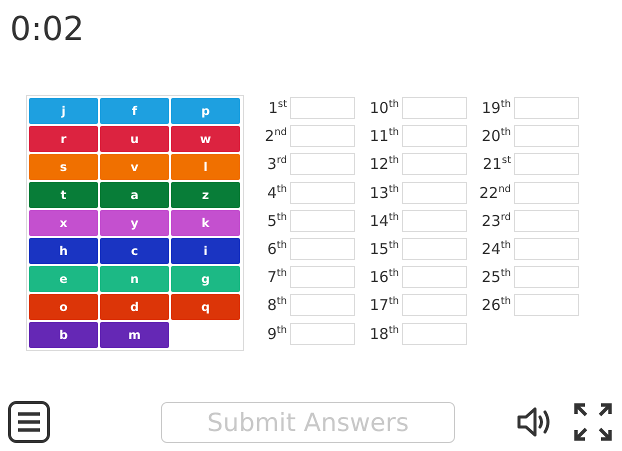 The image size is (622, 451). What do you see at coordinates (134, 223) in the screenshot?
I see `letter-tile: y` at bounding box center [134, 223].